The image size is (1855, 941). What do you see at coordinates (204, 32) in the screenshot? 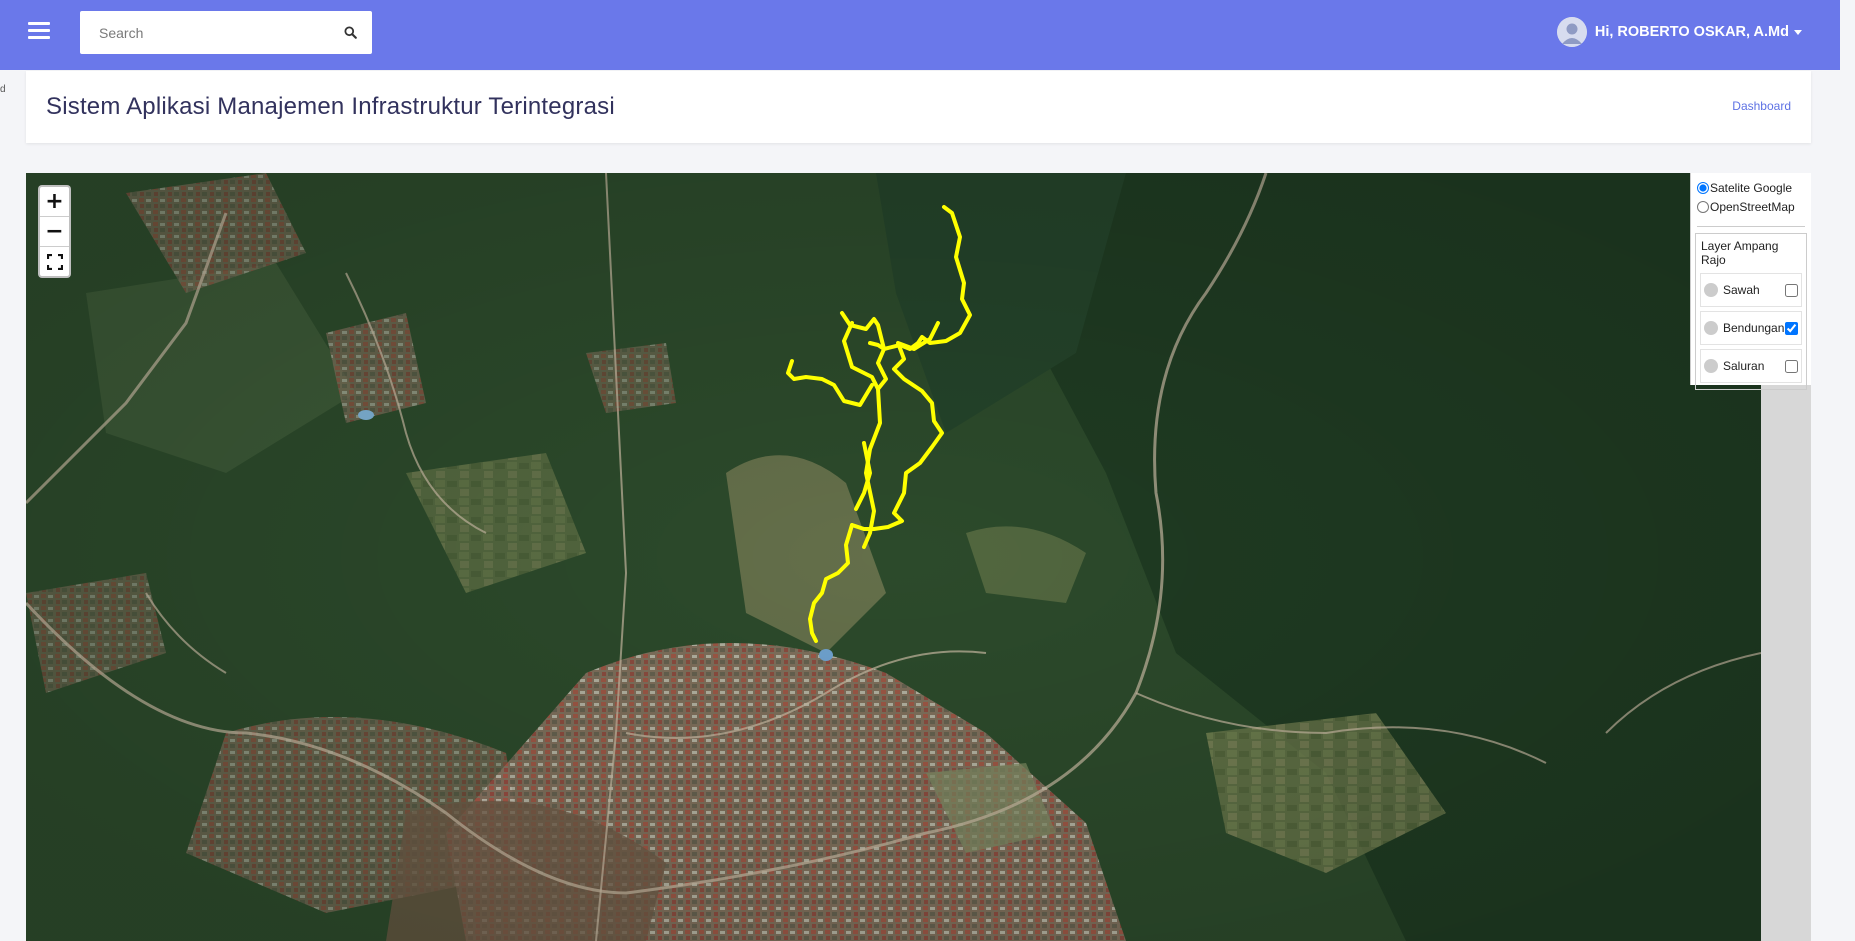
I see `search-input` at bounding box center [204, 32].